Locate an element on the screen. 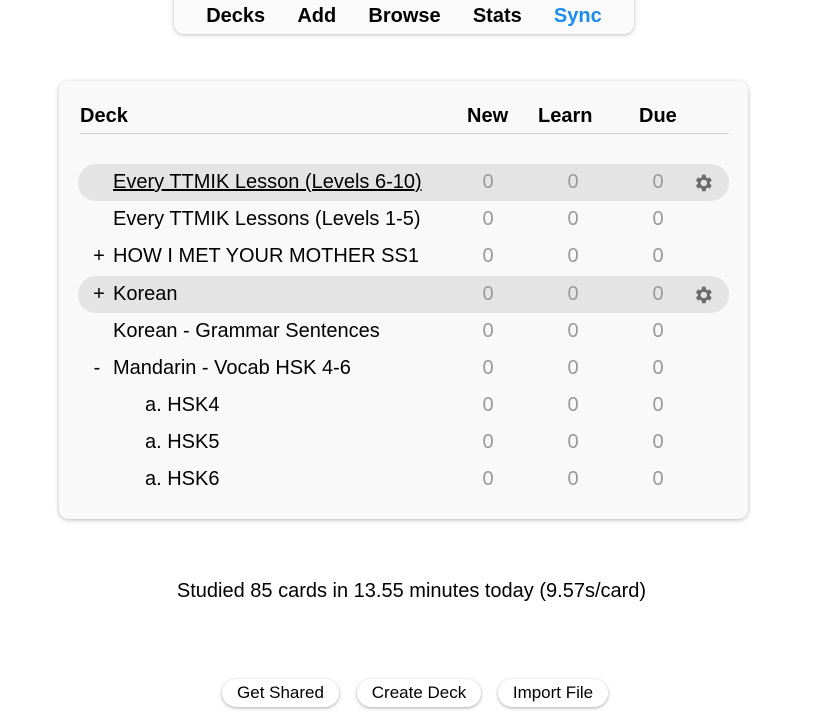 This screenshot has height=720, width=823. deck-name: Korean - Grammar Sentences is located at coordinates (246, 331).